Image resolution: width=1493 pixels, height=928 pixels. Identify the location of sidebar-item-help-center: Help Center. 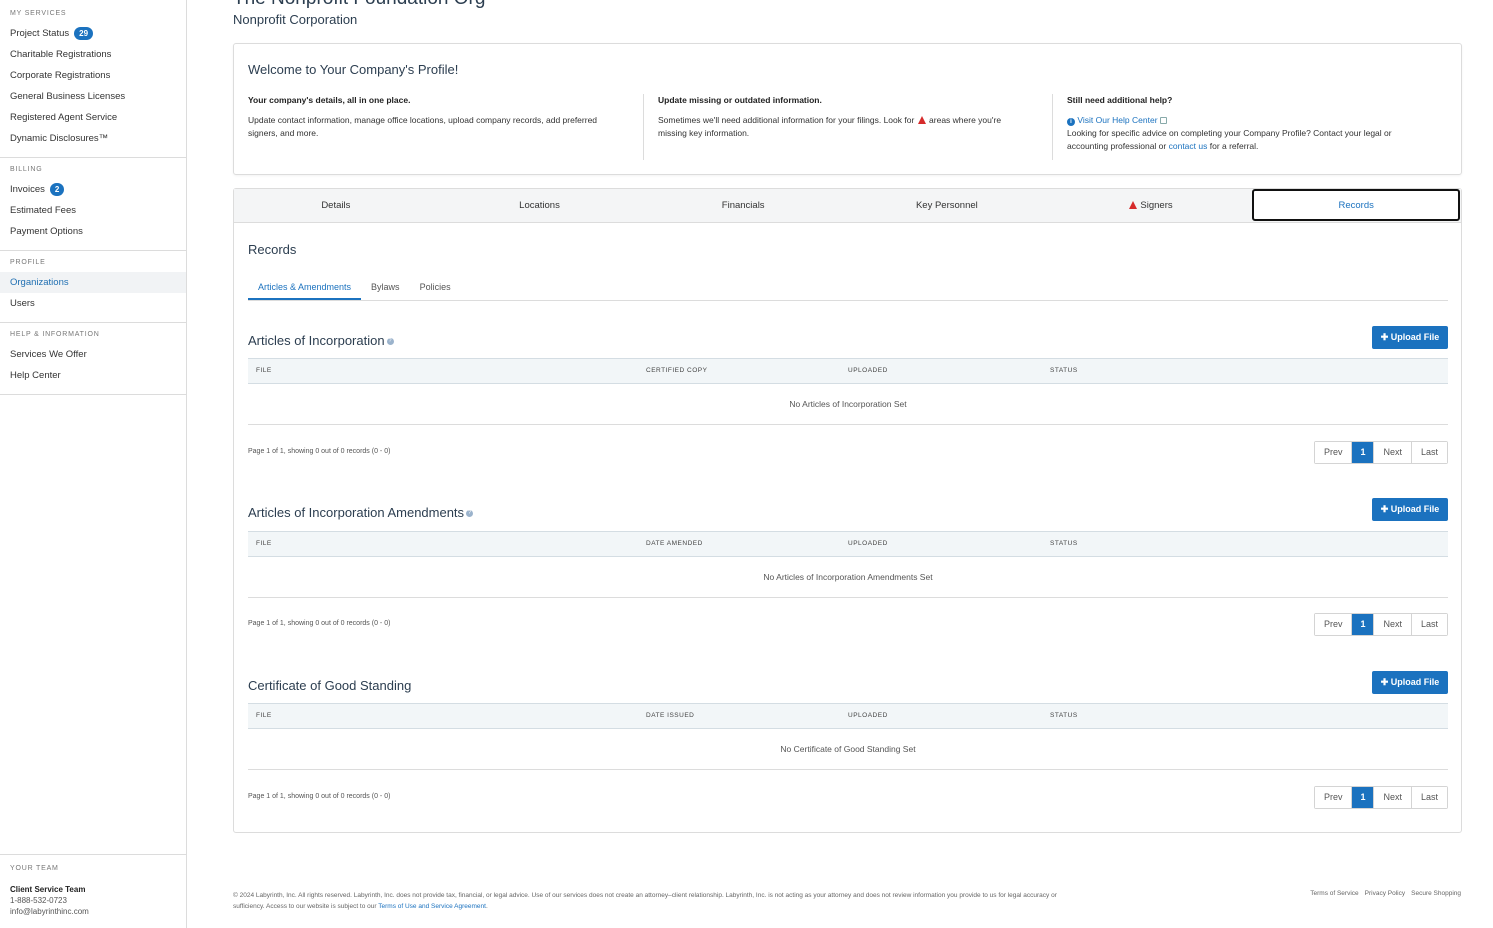
(93, 375).